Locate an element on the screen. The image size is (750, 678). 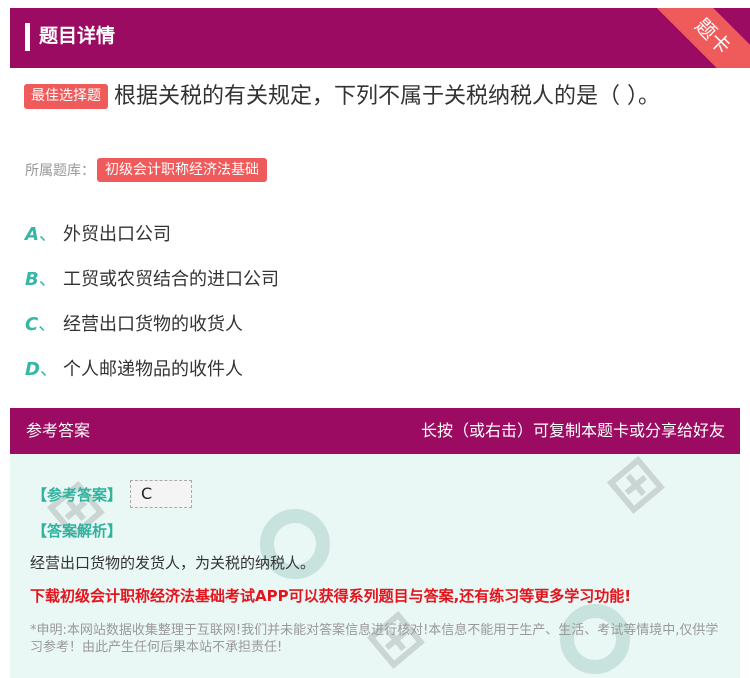
option-text: 经营出口货物的收货人 is located at coordinates (153, 324).